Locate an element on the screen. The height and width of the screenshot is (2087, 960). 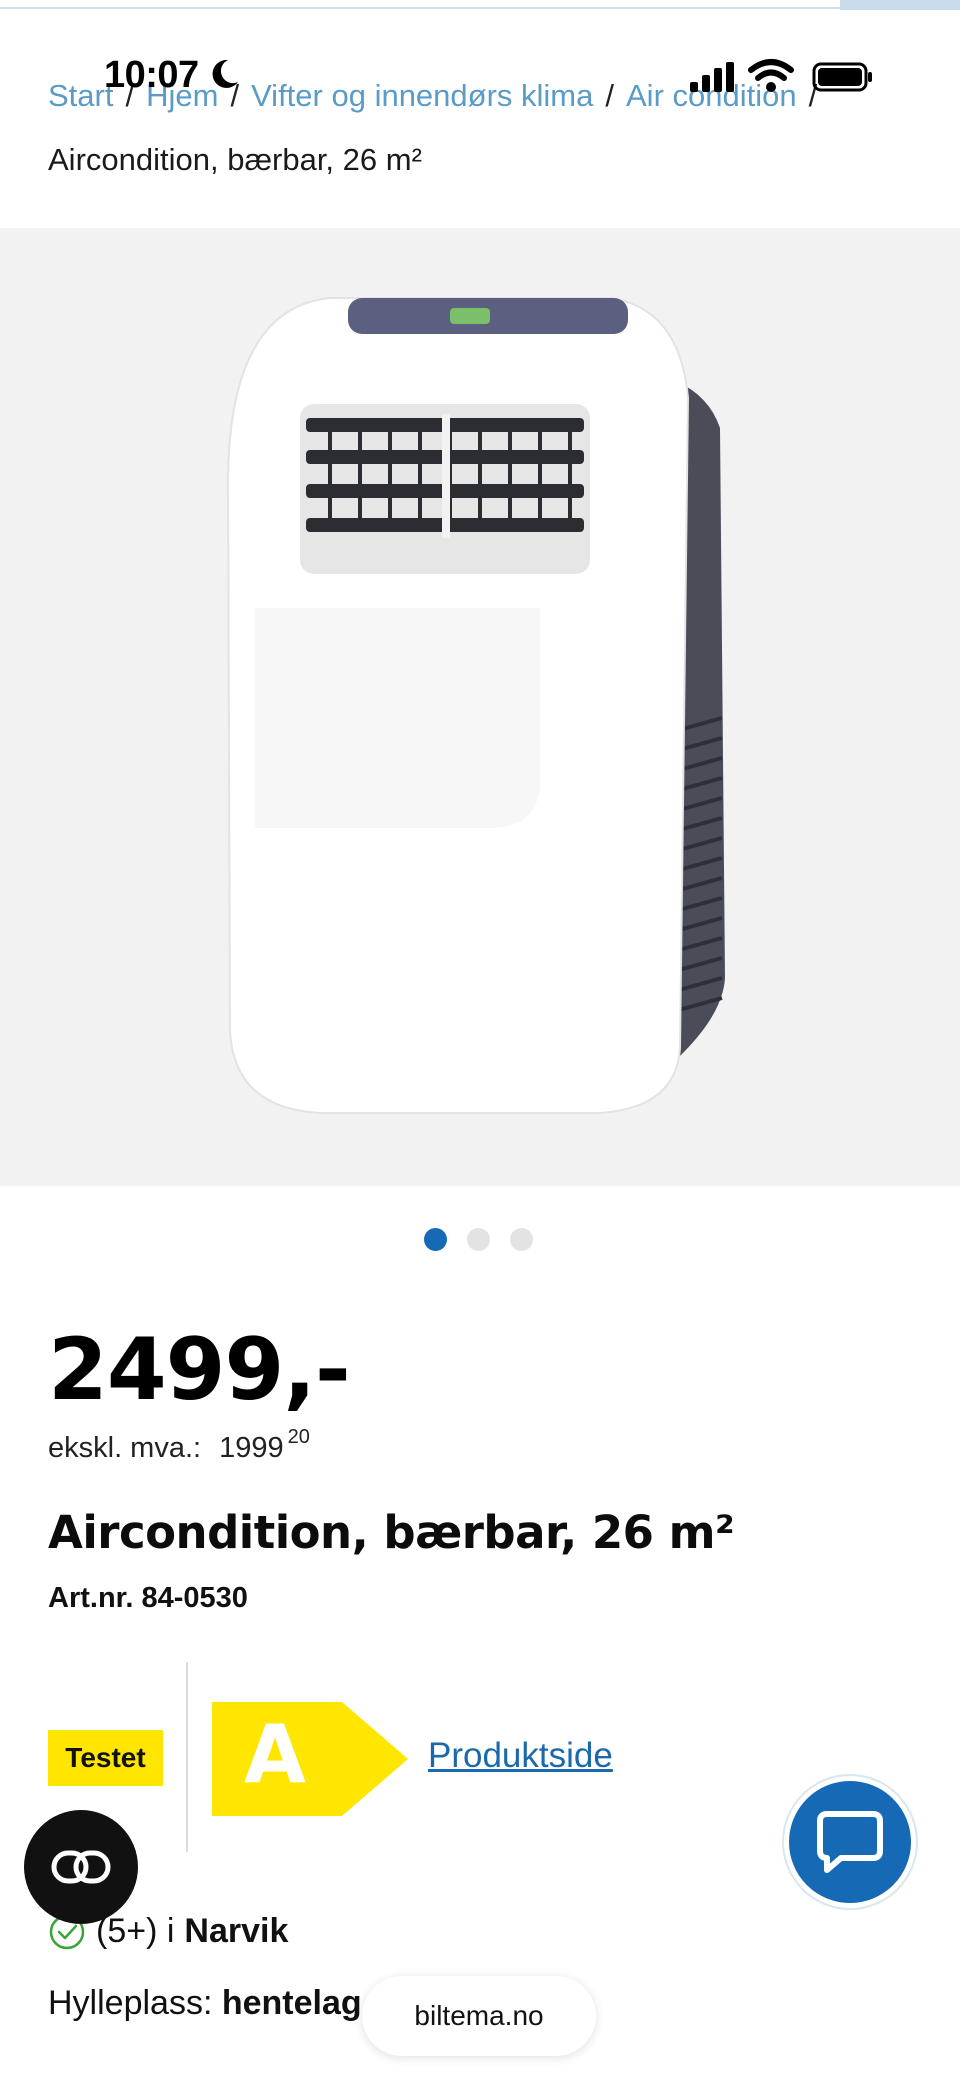
url-text: biltema.no is located at coordinates (479, 2015).